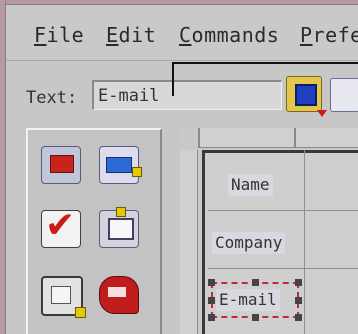 Image resolution: width=358 pixels, height=334 pixels. What do you see at coordinates (344, 95) in the screenshot?
I see `next-icon` at bounding box center [344, 95].